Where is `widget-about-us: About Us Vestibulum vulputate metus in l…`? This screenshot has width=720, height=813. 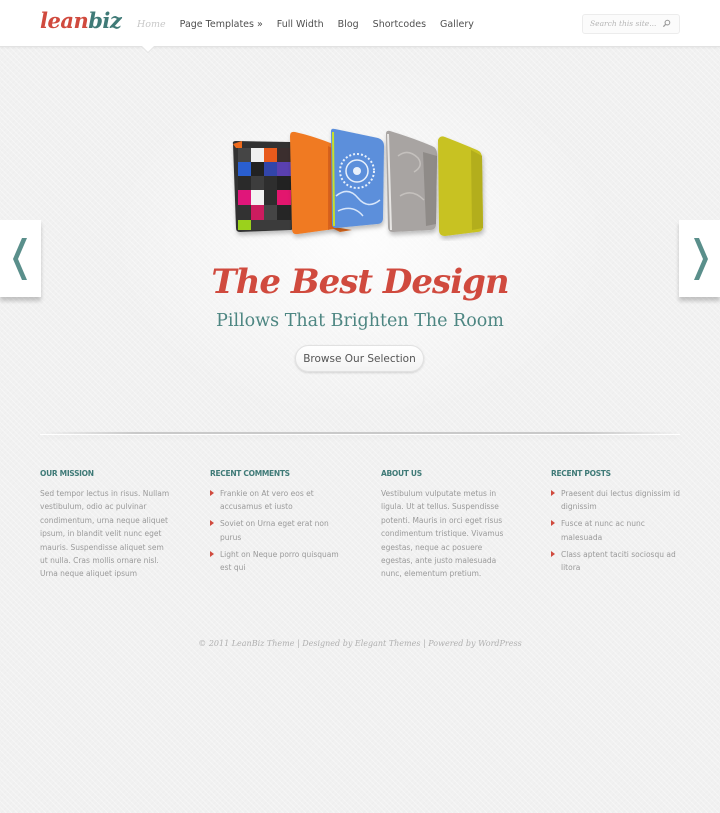
widget-about-us: About Us Vestibulum vulputate metus in l… is located at coordinates (446, 525).